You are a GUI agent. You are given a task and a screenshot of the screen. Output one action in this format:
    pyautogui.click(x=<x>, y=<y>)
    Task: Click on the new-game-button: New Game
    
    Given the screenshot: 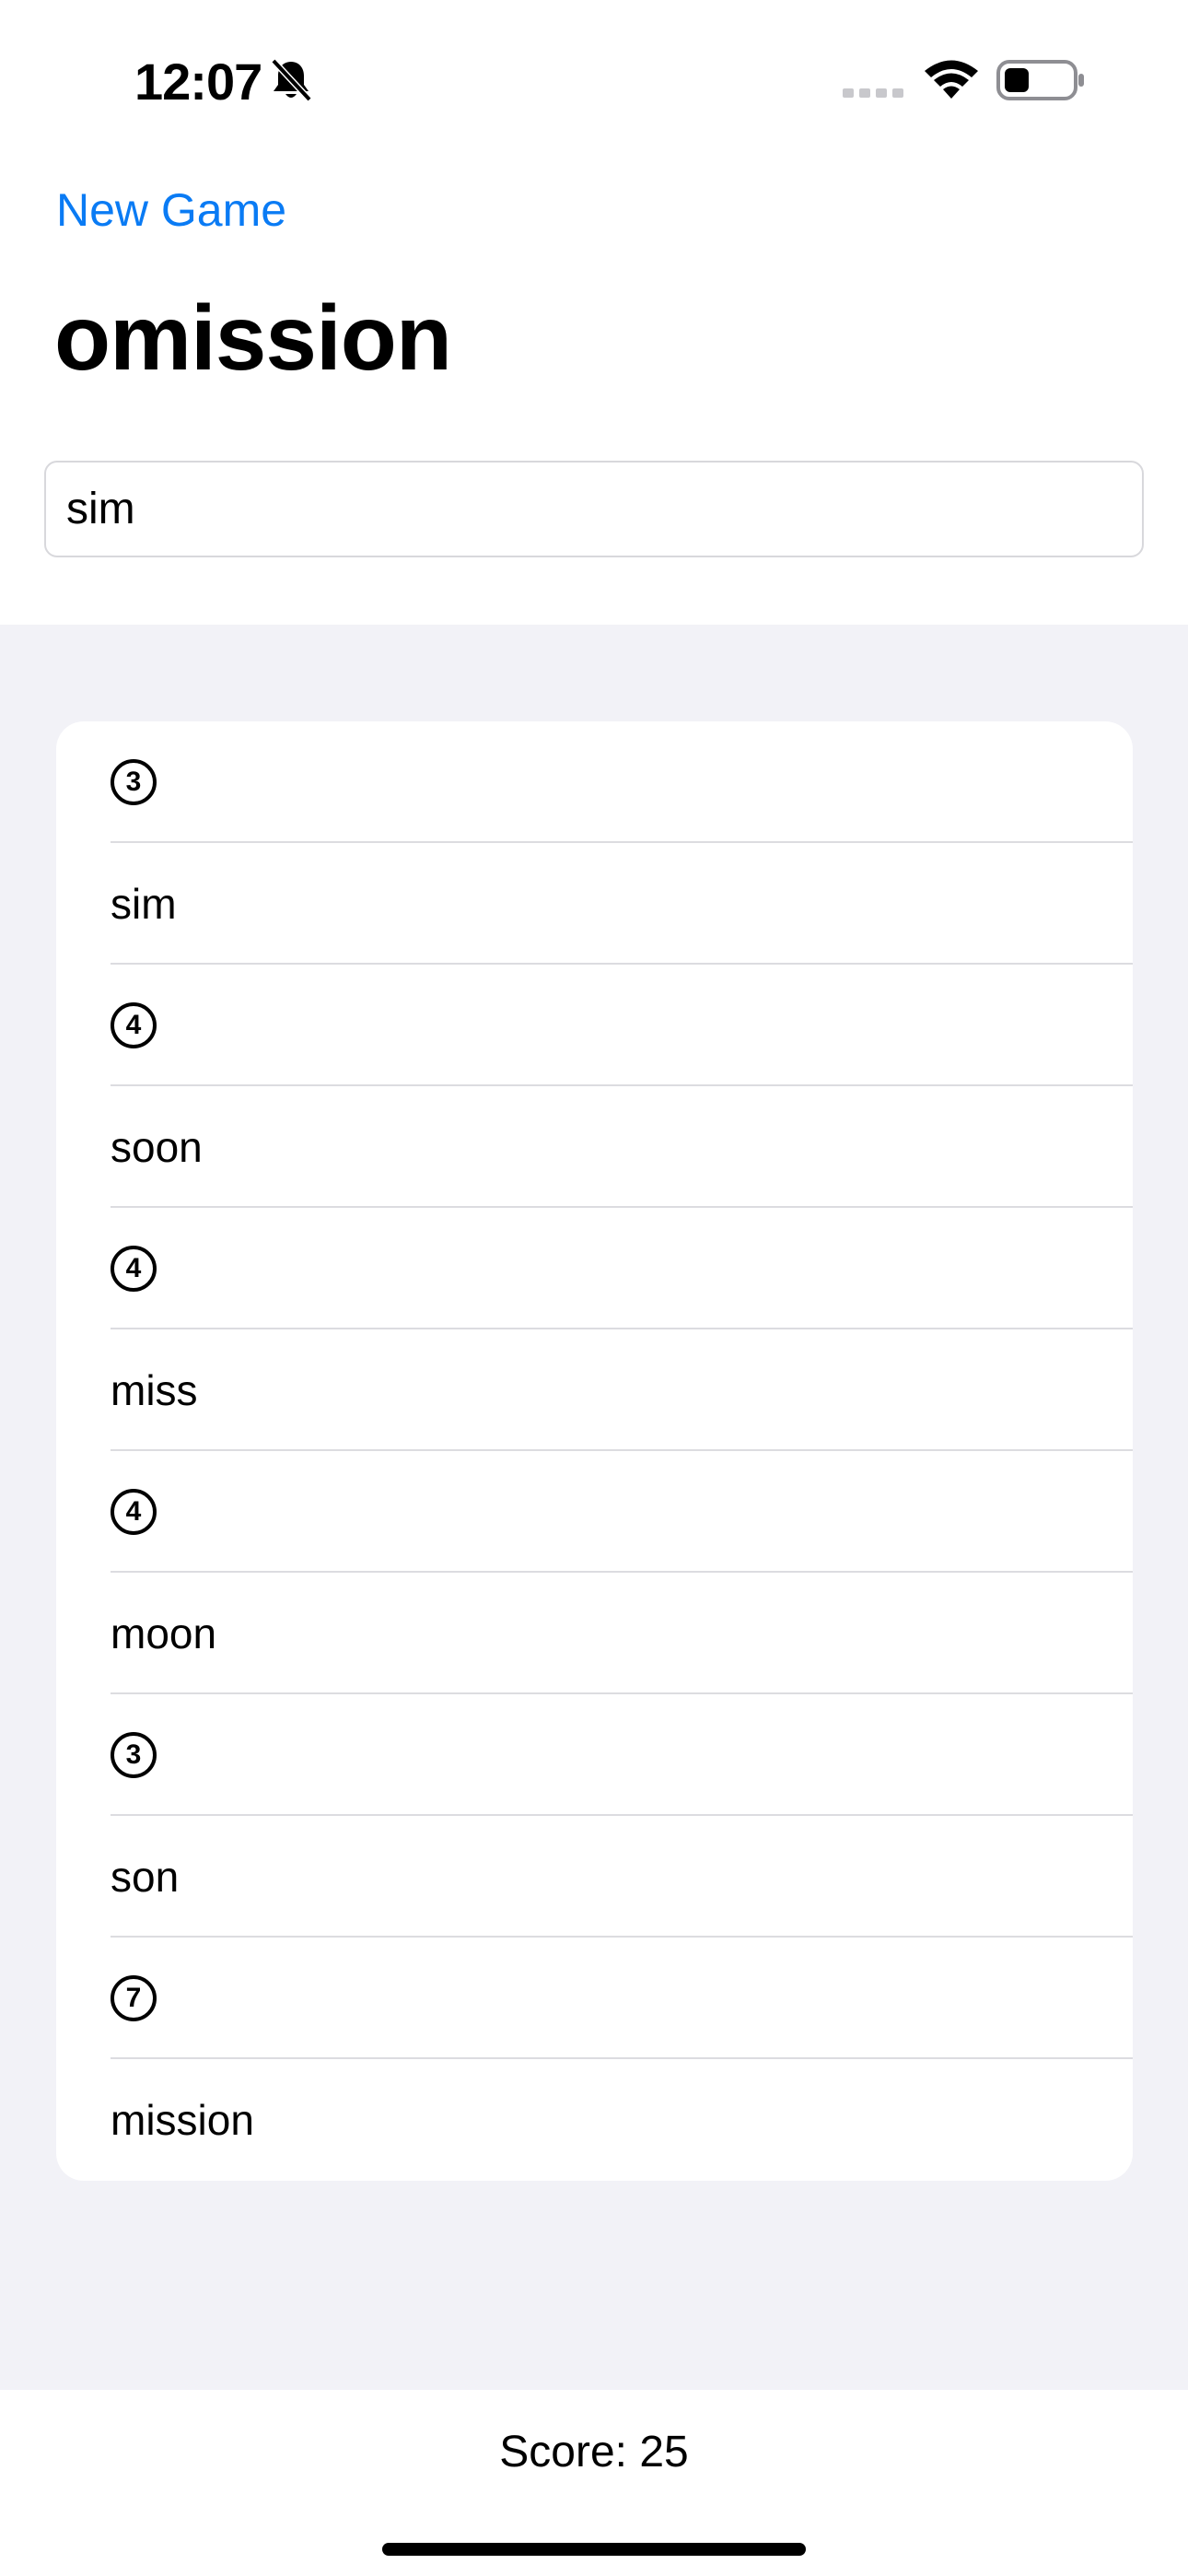 What is the action you would take?
    pyautogui.click(x=171, y=210)
    